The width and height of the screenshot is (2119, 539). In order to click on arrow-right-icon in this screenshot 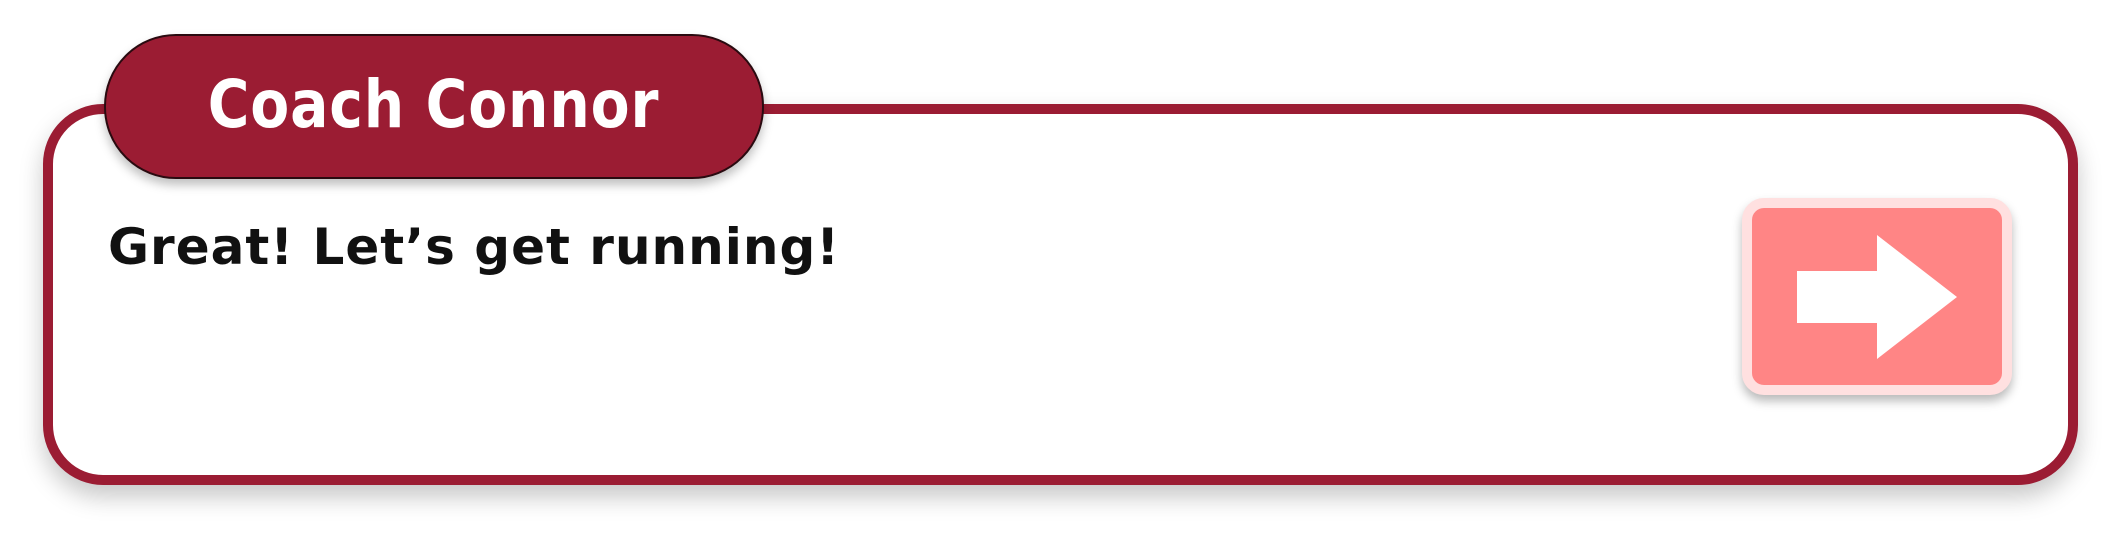, I will do `click(1877, 296)`.